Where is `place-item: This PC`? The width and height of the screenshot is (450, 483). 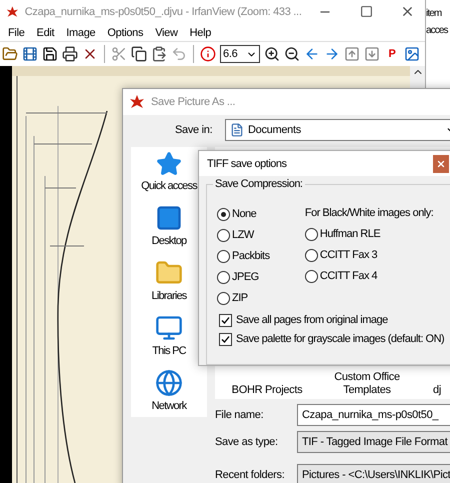
place-item: This PC is located at coordinates (169, 335).